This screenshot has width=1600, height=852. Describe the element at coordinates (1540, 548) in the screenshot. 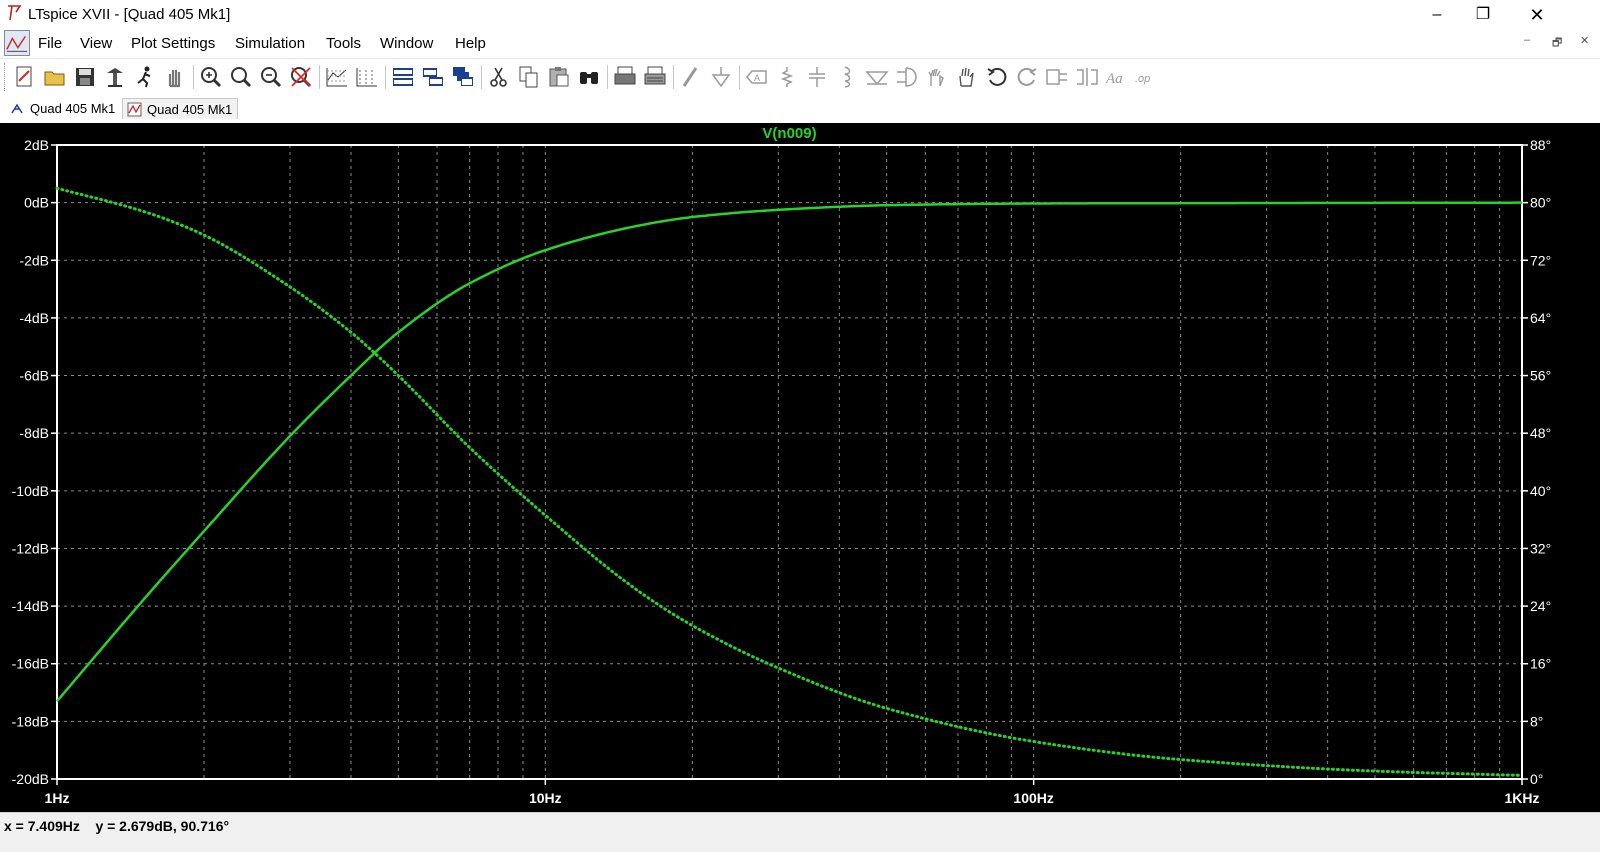

I see `right-y-tick-label: 32°` at that location.